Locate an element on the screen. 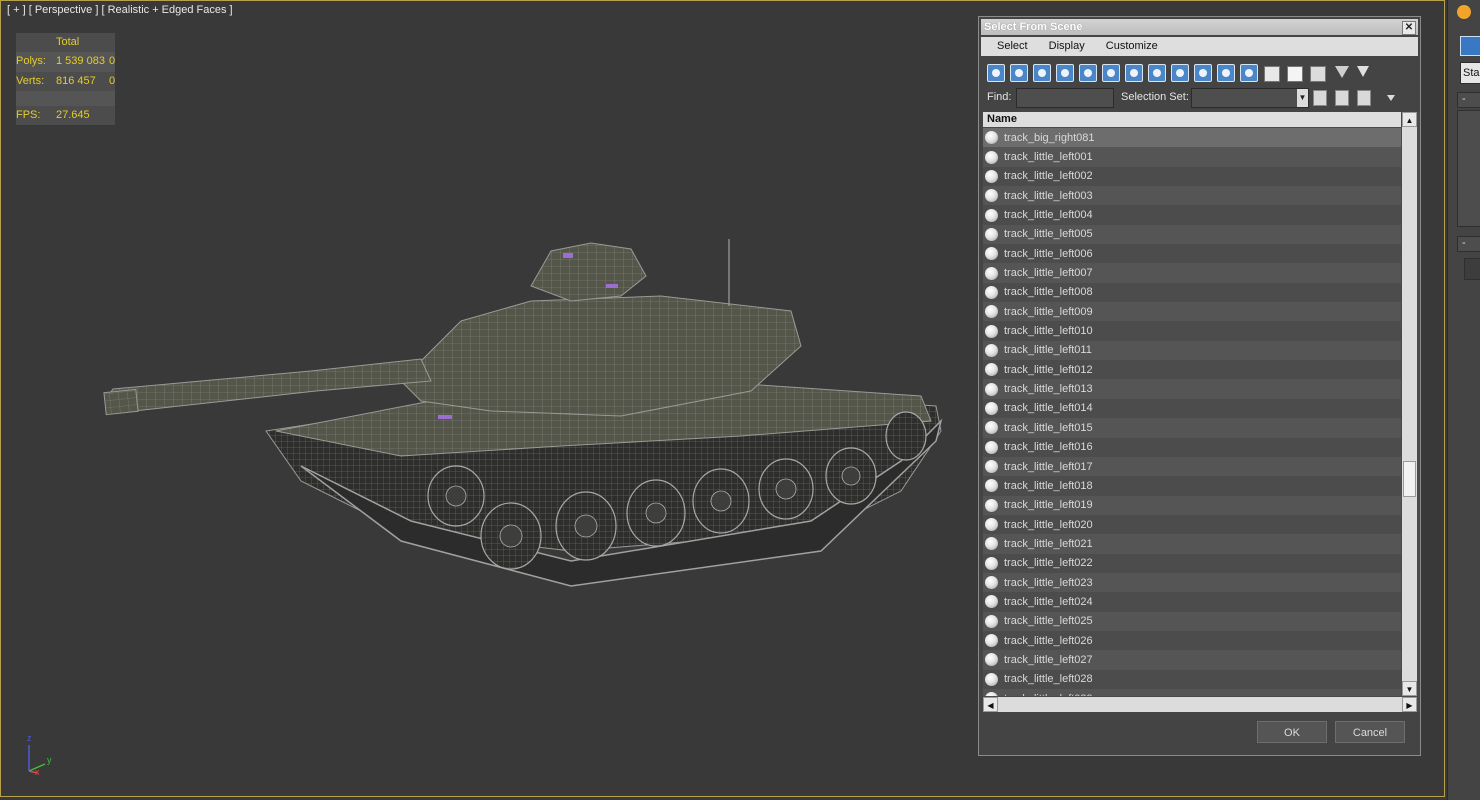 The width and height of the screenshot is (1480, 800). panel-dropdown: Star is located at coordinates (1470, 73).